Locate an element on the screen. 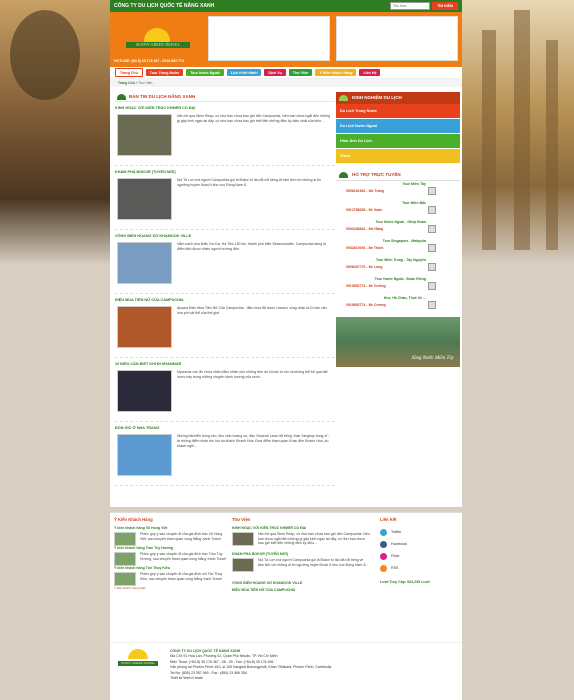 This screenshot has height=700, width=574. support-group: Tour Singapore - Malaysia is located at coordinates (404, 241).